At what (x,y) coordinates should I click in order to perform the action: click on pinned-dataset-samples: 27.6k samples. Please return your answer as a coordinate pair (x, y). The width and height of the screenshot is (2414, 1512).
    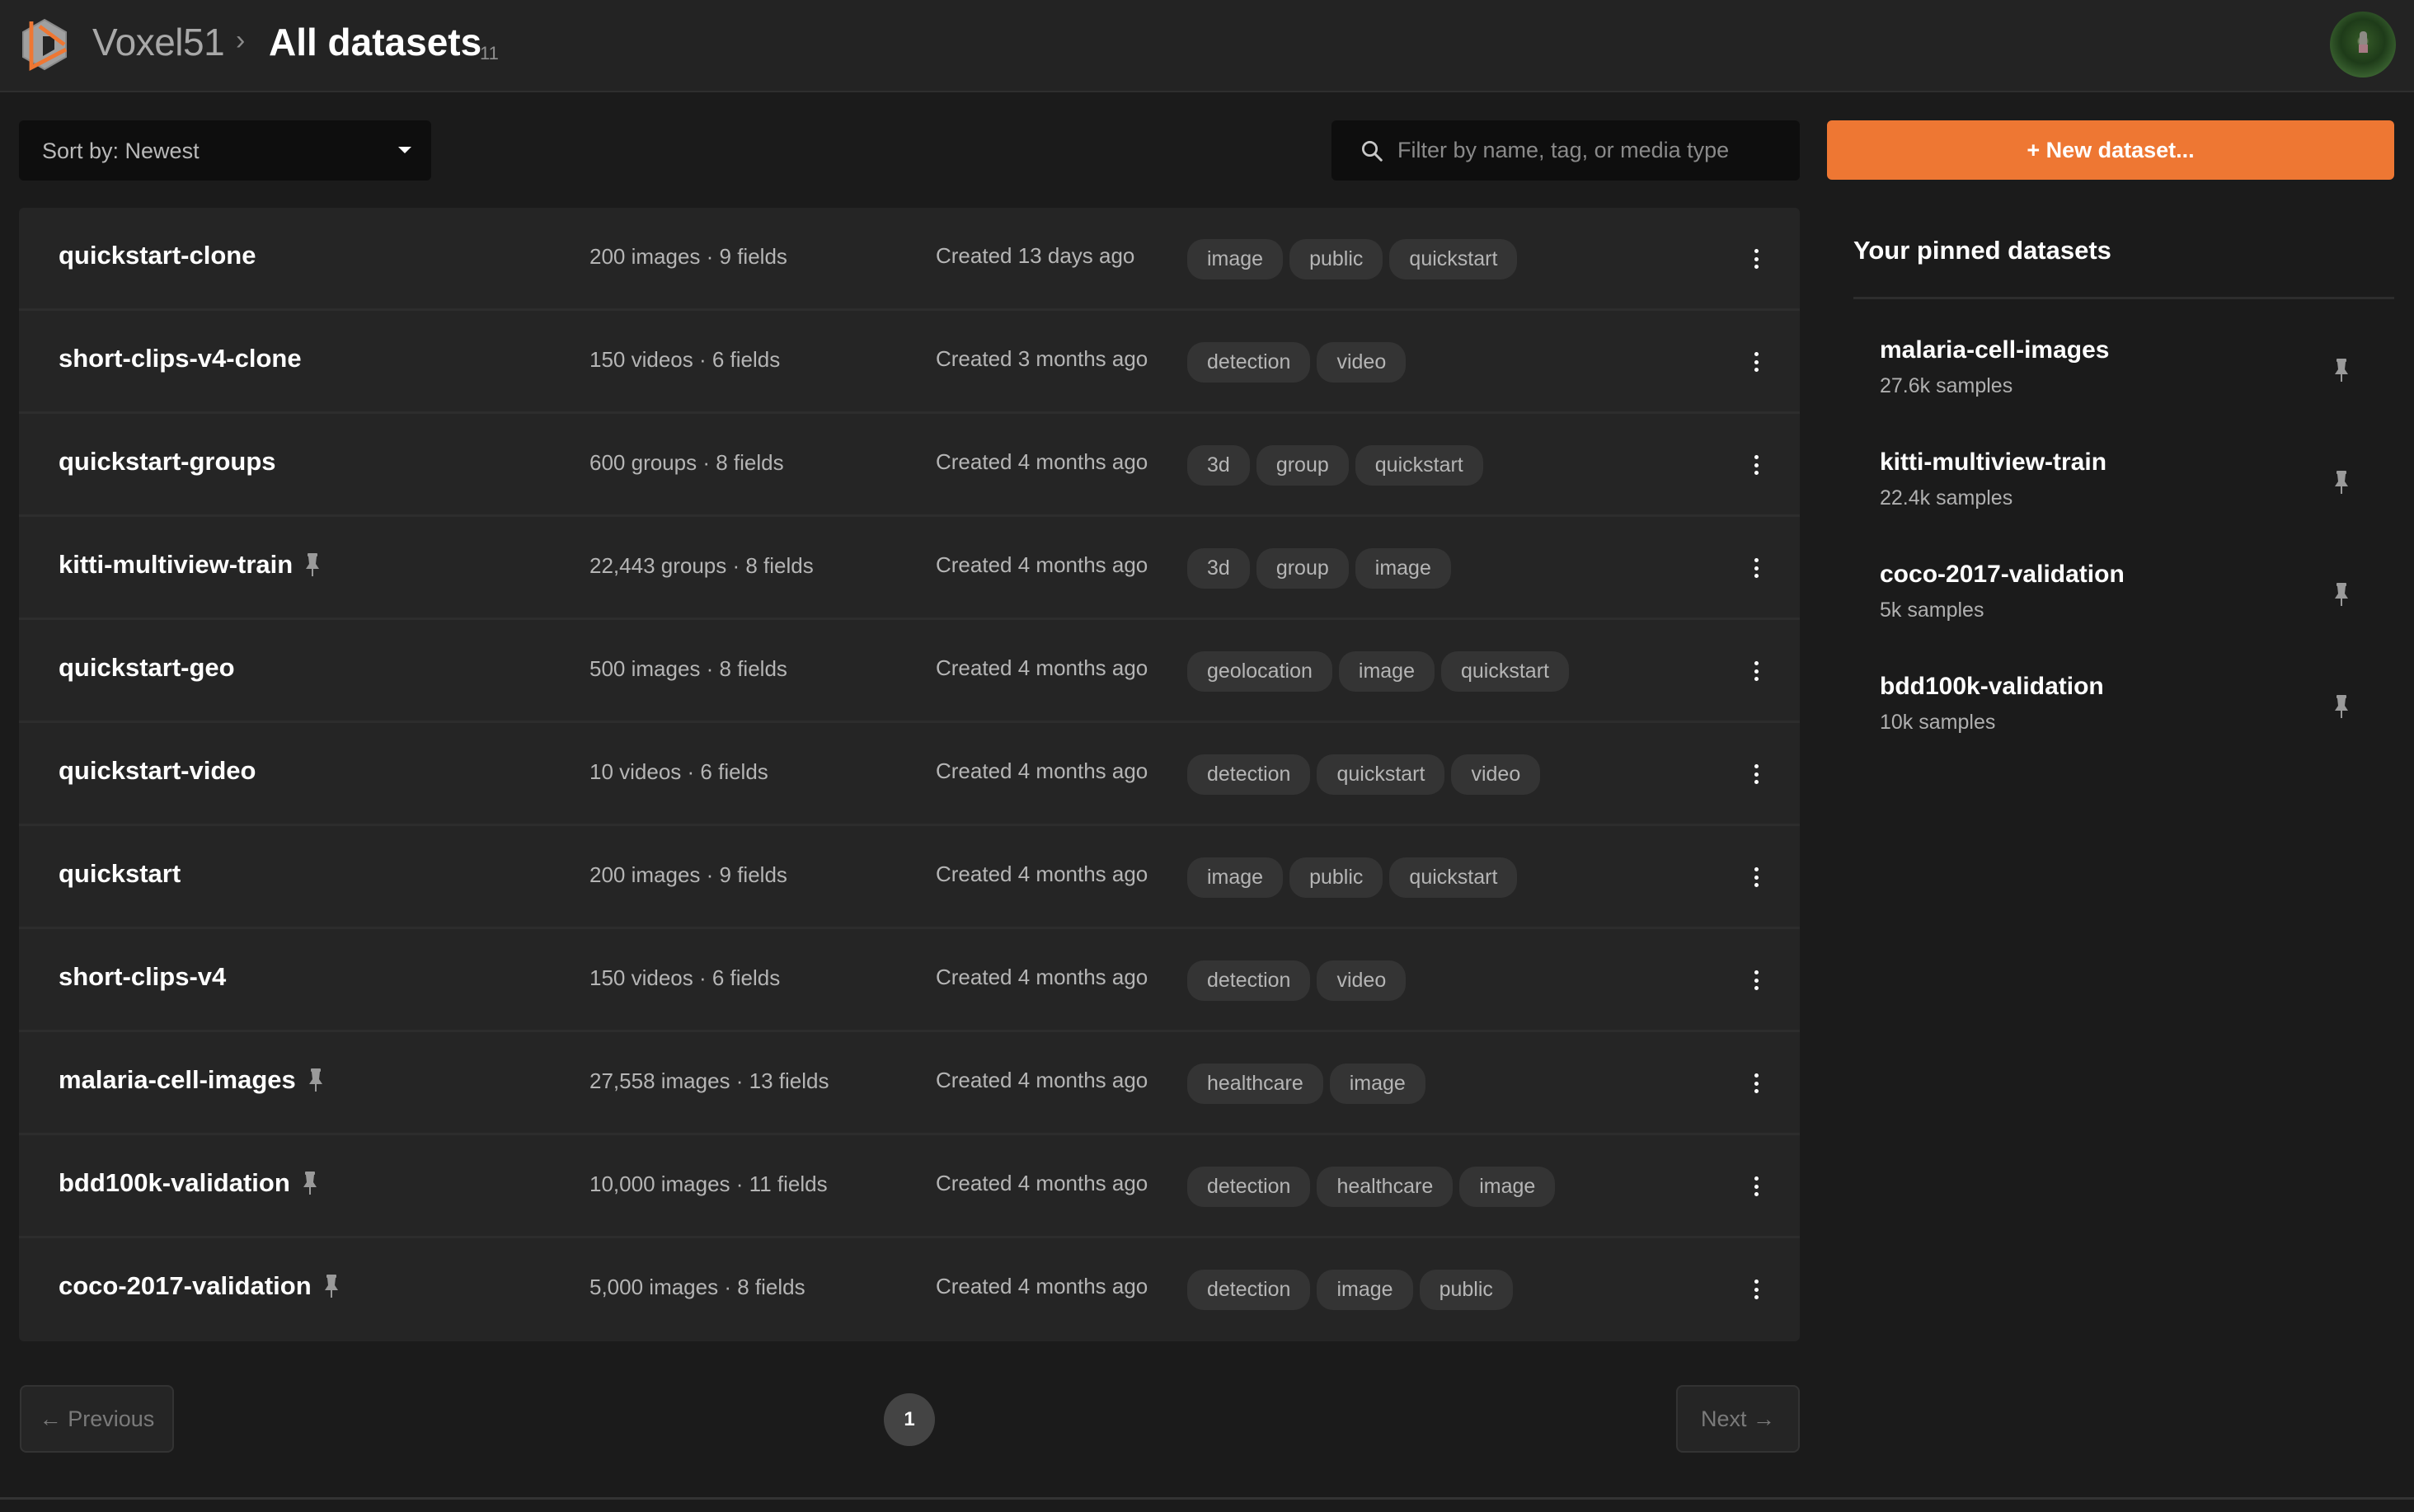
    Looking at the image, I should click on (1946, 385).